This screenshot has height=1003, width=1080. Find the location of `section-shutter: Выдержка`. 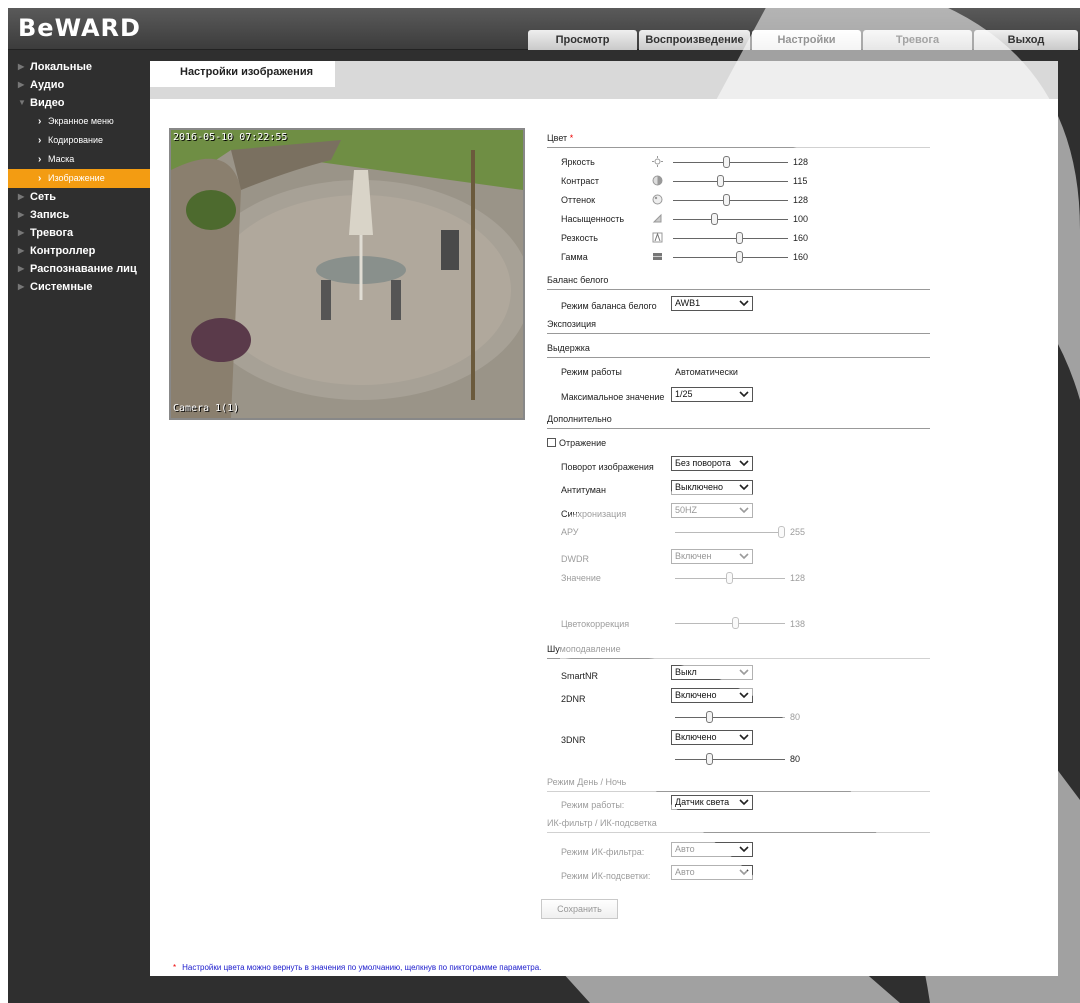

section-shutter: Выдержка is located at coordinates (738, 349).